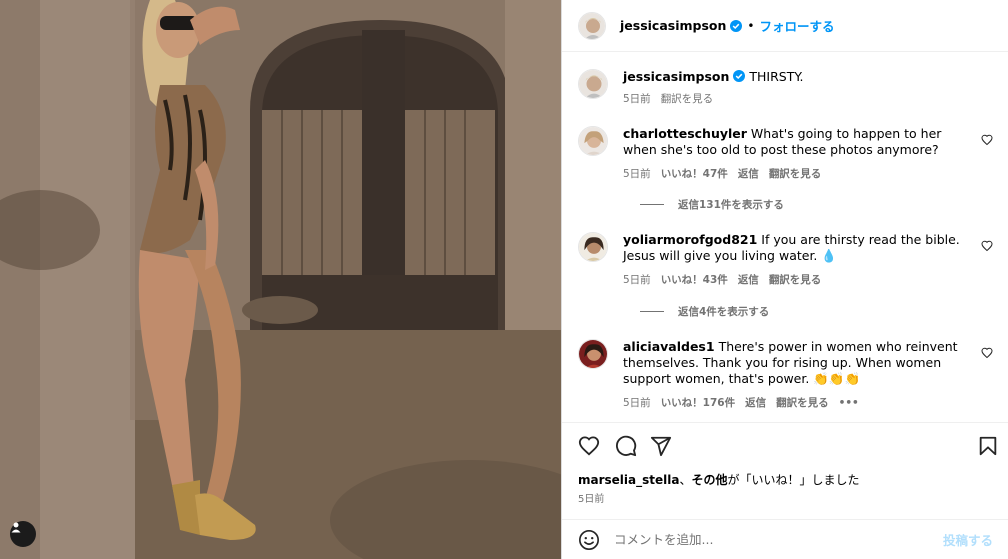 The image size is (1008, 559). What do you see at coordinates (796, 25) in the screenshot?
I see `follow-button: フォローする` at bounding box center [796, 25].